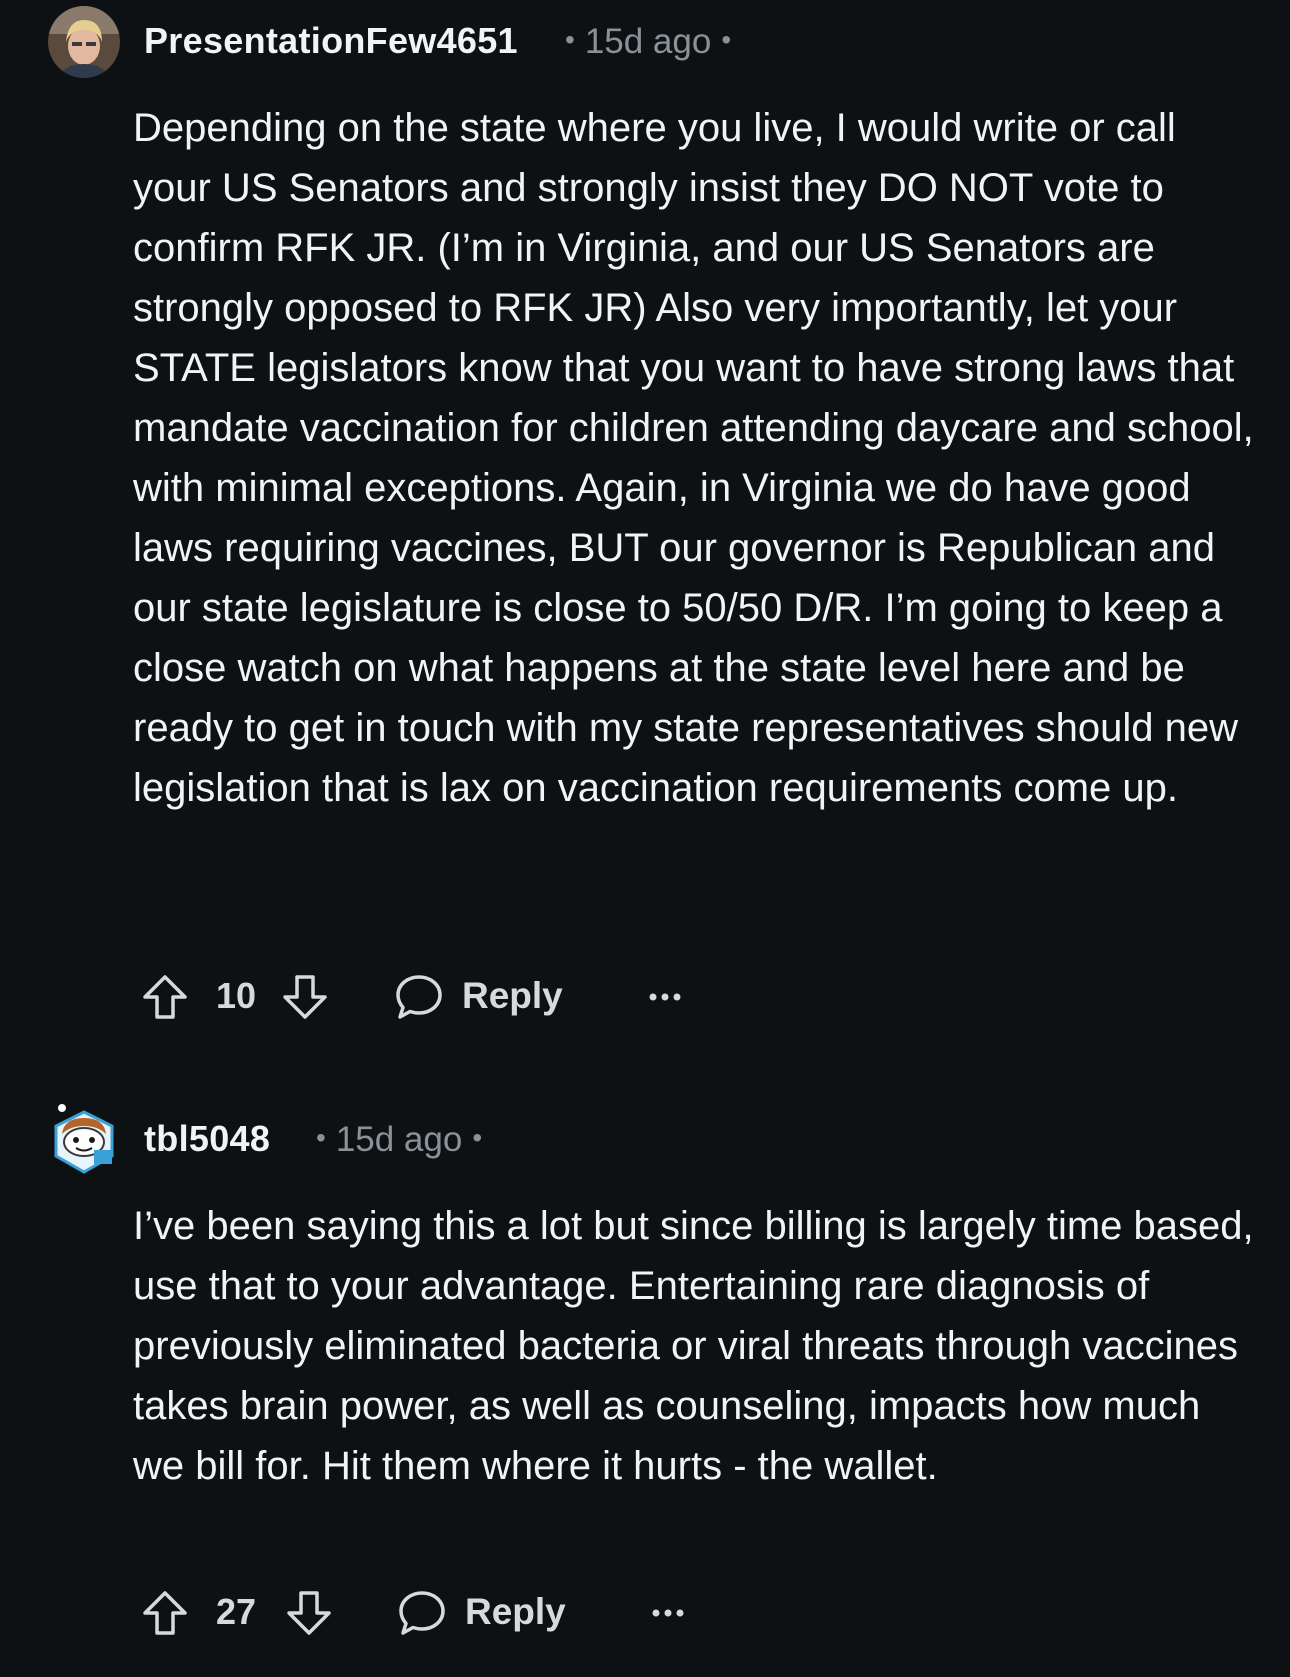 The height and width of the screenshot is (1677, 1290). I want to click on comment-actions: 27 Reply, so click(440, 1623).